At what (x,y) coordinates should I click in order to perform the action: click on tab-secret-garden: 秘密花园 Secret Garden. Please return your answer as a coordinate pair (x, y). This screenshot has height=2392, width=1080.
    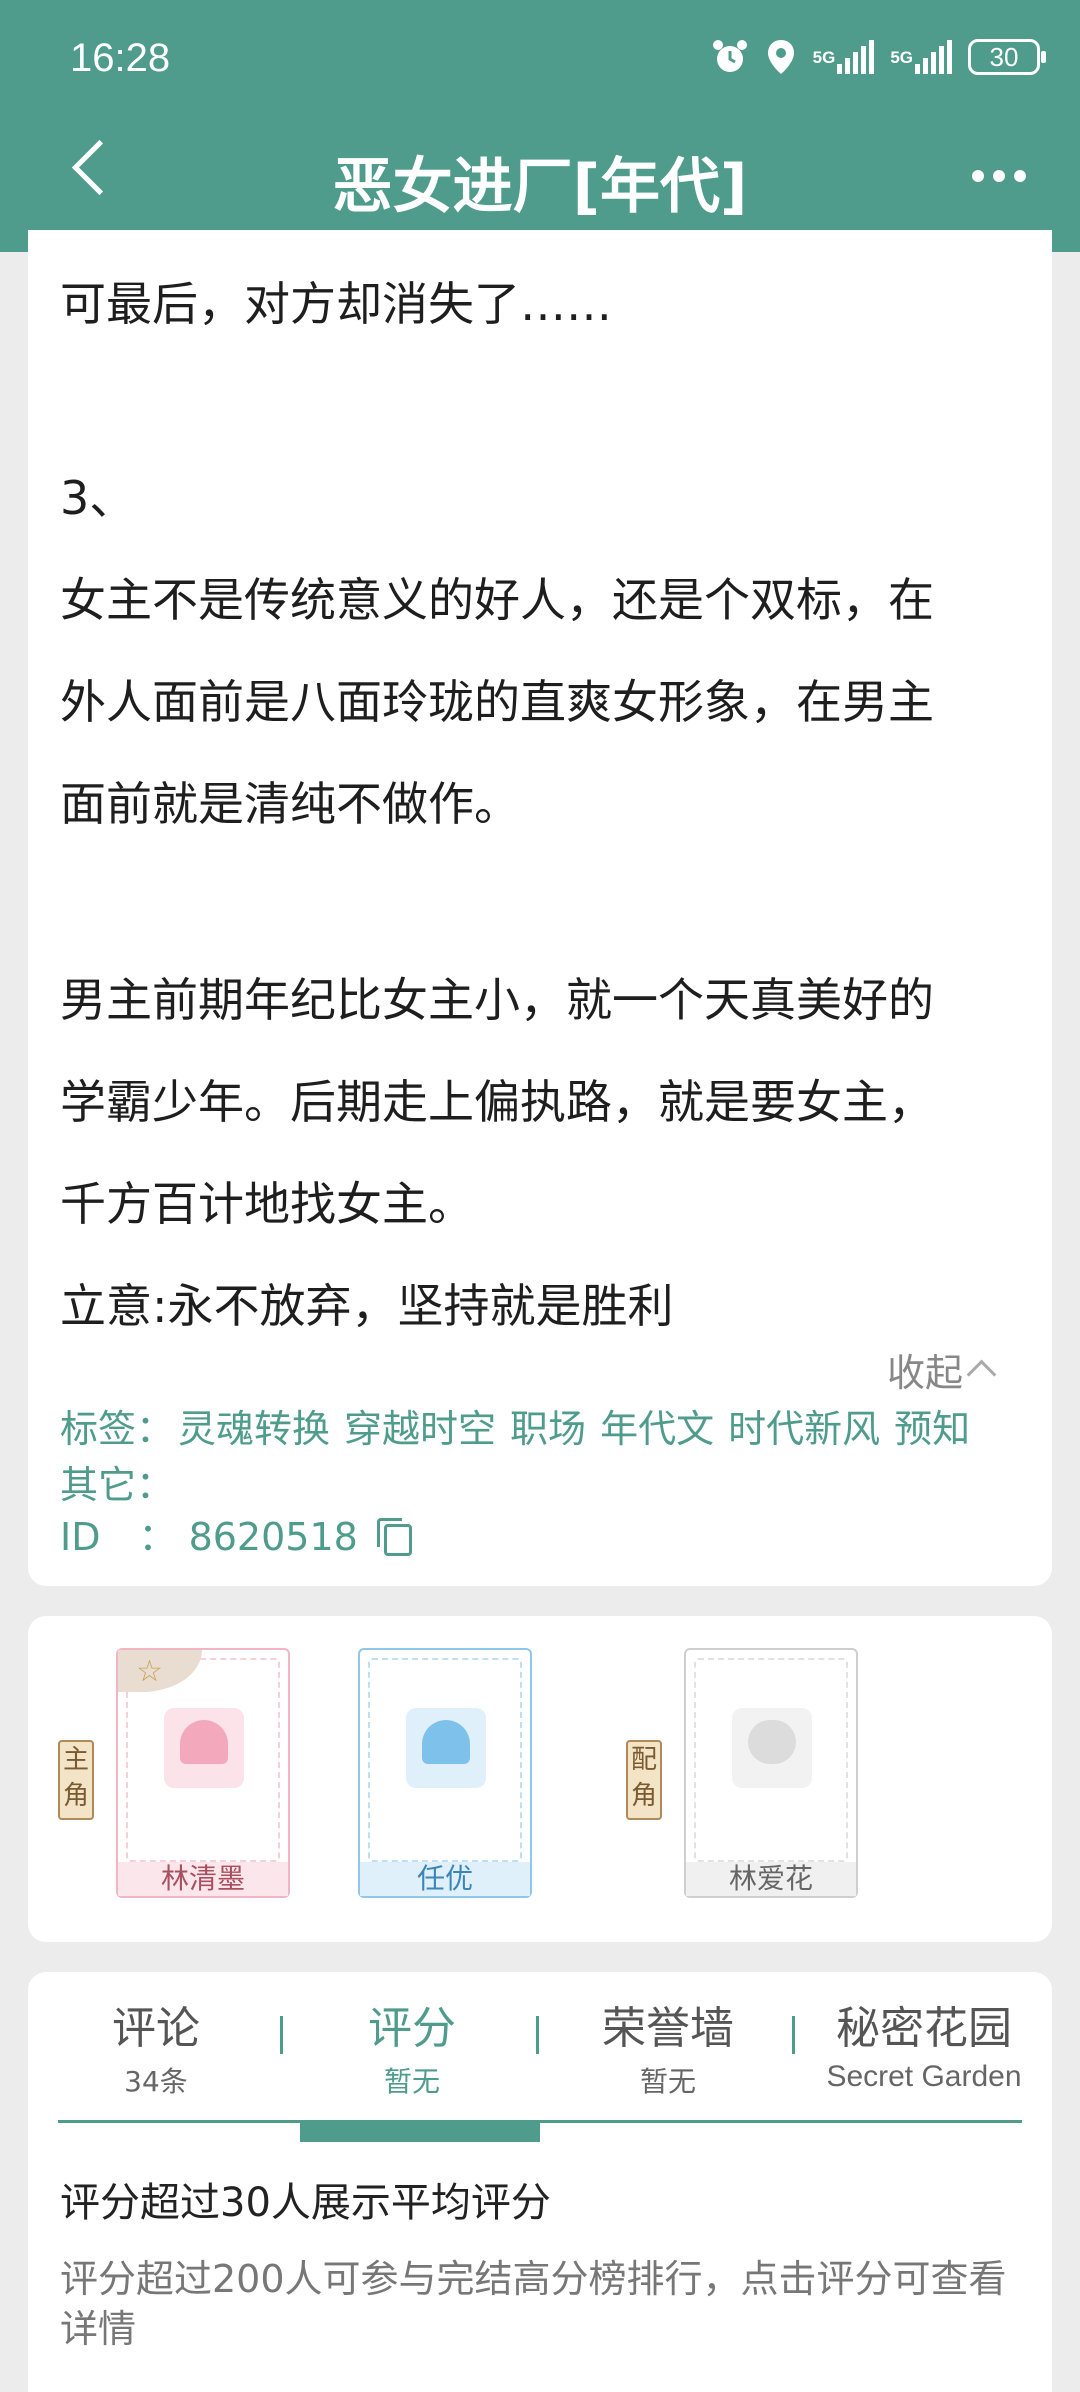
    Looking at the image, I should click on (924, 2043).